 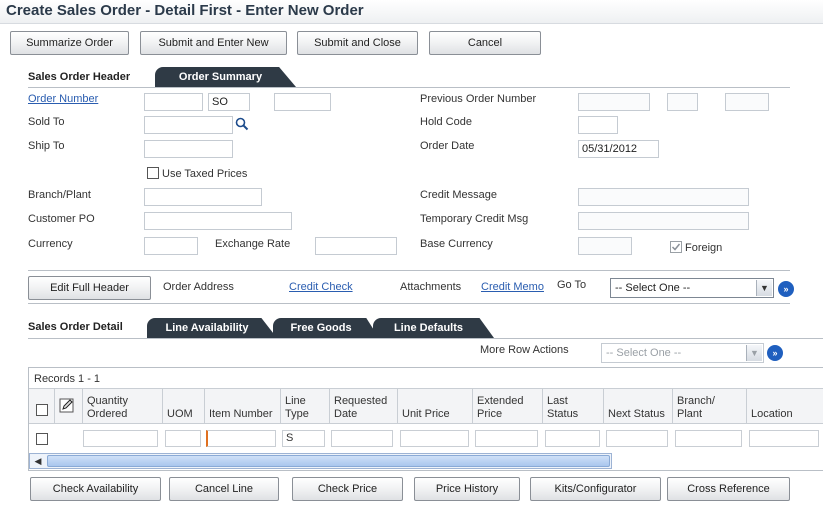 What do you see at coordinates (447, 146) in the screenshot?
I see `order-date-label: Order Date` at bounding box center [447, 146].